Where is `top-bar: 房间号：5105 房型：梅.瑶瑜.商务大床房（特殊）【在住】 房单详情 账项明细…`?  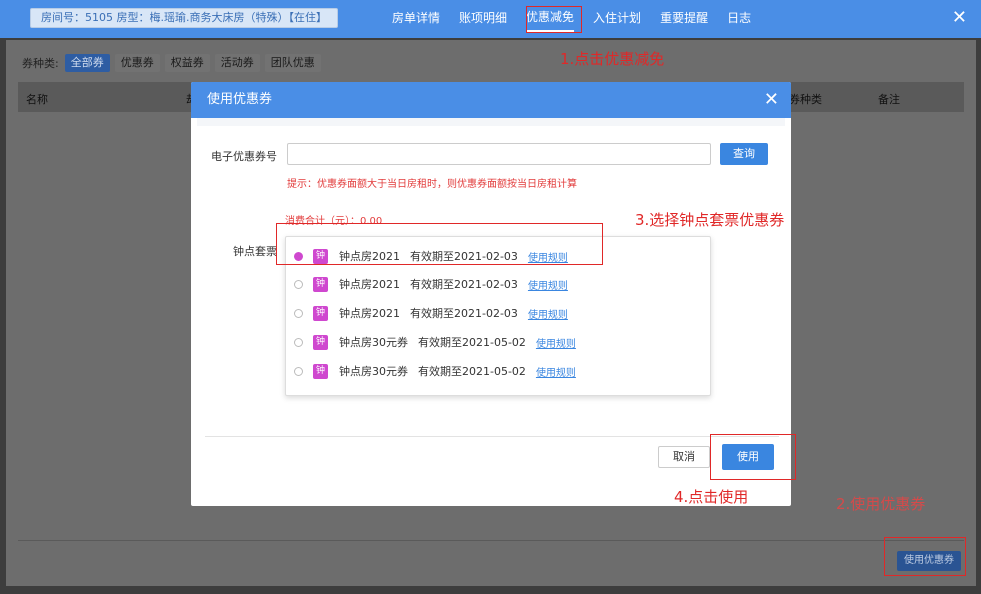 top-bar: 房间号：5105 房型：梅.瑶瑜.商务大床房（特殊）【在住】 房单详情 账项明细… is located at coordinates (490, 19).